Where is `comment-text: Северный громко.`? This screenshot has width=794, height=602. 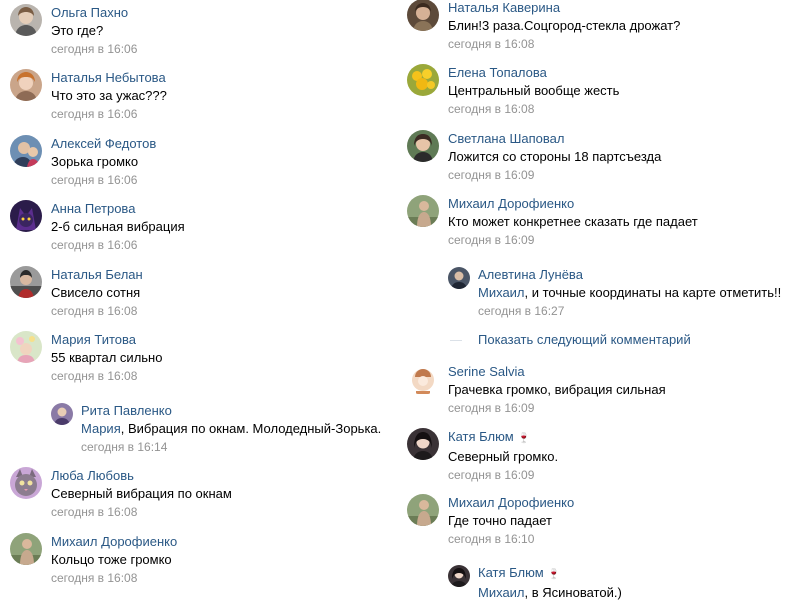 comment-text: Северный громко. is located at coordinates (503, 456).